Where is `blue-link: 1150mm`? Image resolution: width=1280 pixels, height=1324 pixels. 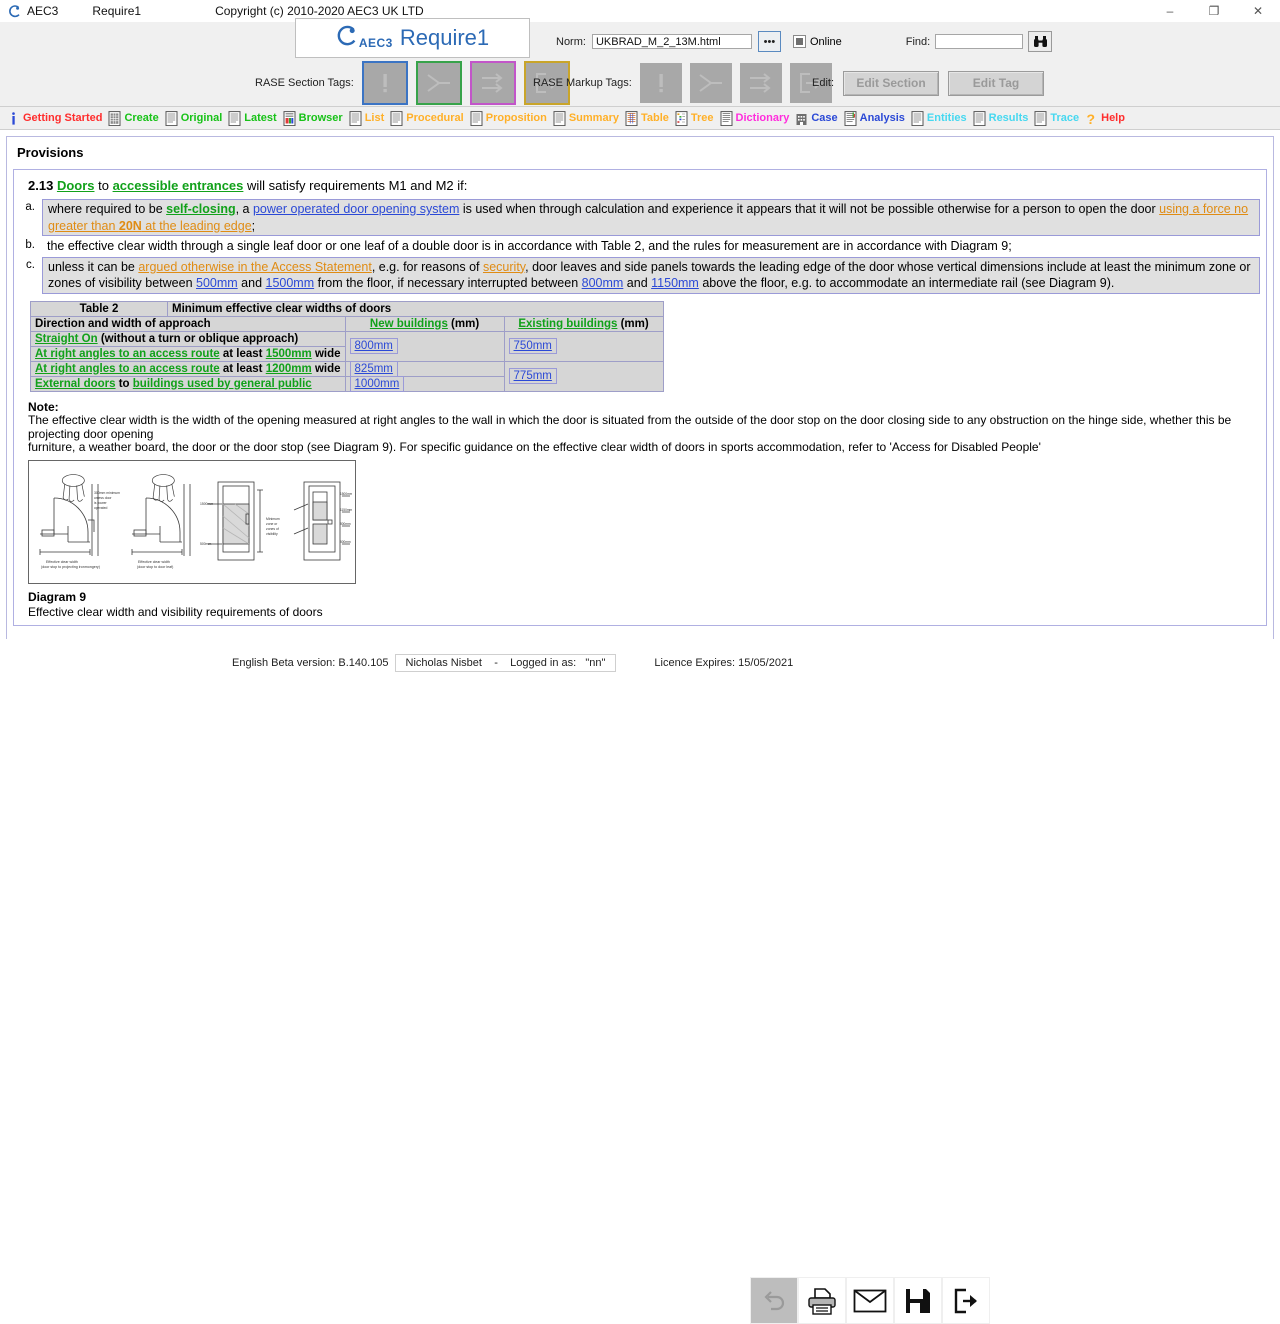 blue-link: 1150mm is located at coordinates (675, 283).